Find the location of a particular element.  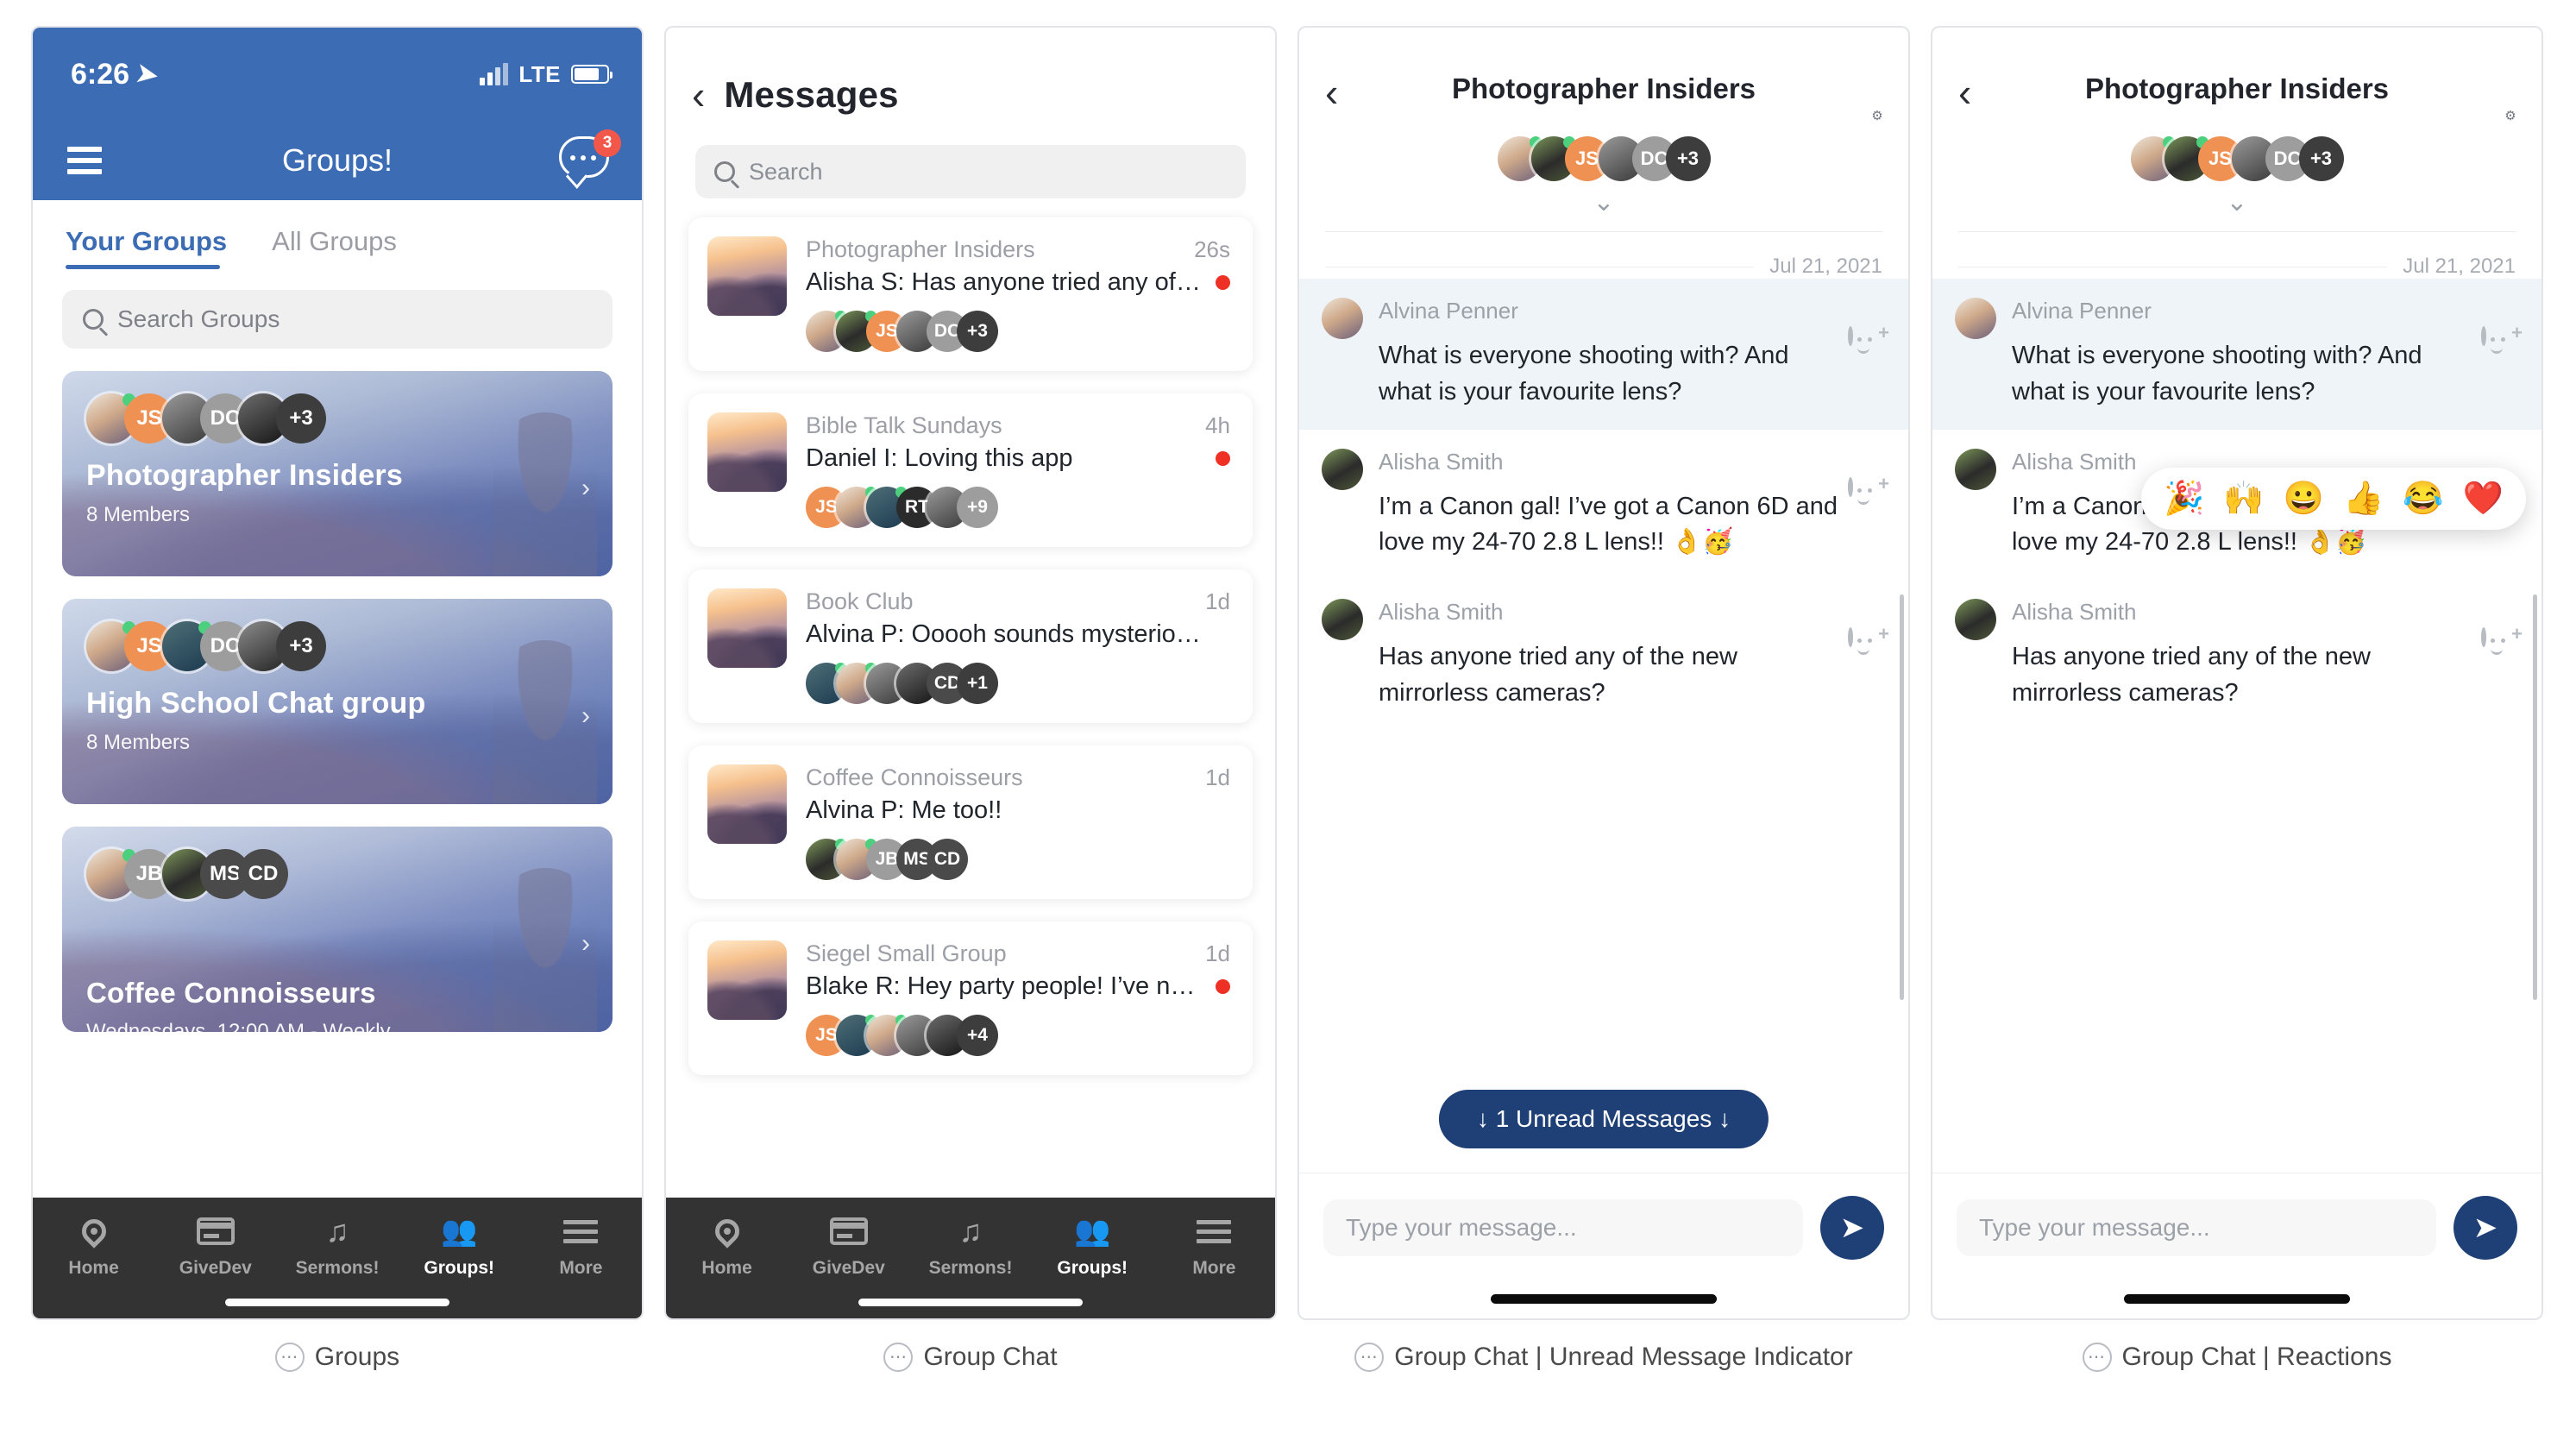

reaction-picker: 🎉 🙌 😀 👍 😂 ❤️ is located at coordinates (2333, 499).